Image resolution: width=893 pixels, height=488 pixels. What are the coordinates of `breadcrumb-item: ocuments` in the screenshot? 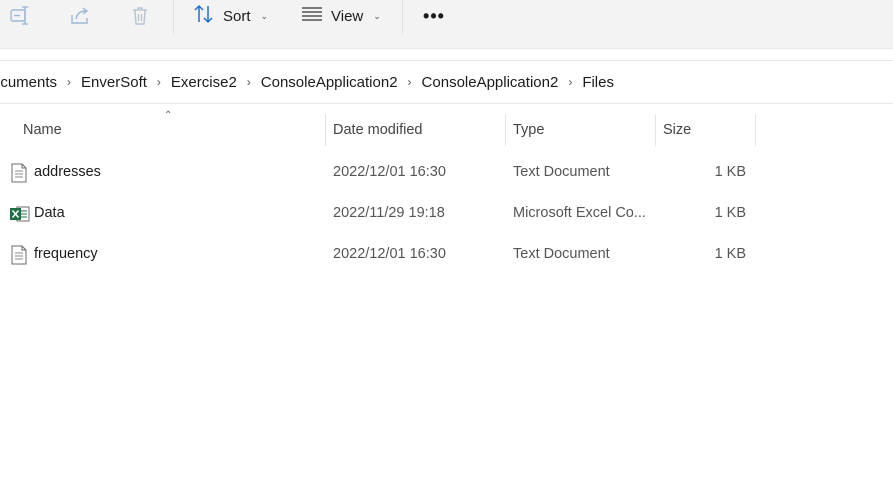 It's located at (28, 82).